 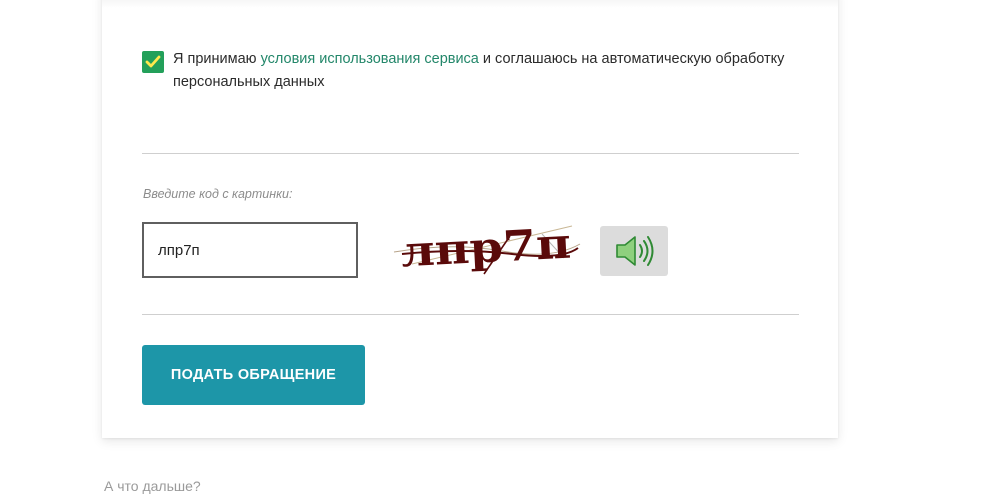 I want to click on captcha-image-text: лпр7п, so click(x=486, y=248).